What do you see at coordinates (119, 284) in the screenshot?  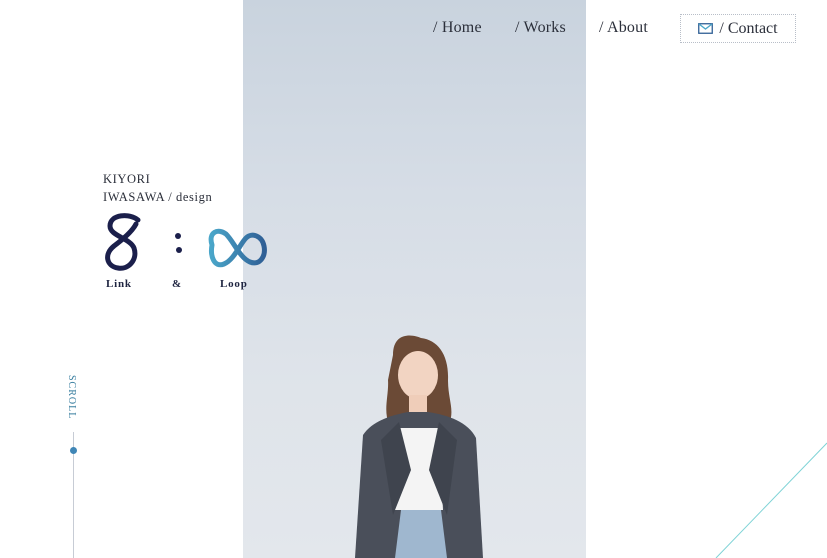 I see `logo-caption-link: Link` at bounding box center [119, 284].